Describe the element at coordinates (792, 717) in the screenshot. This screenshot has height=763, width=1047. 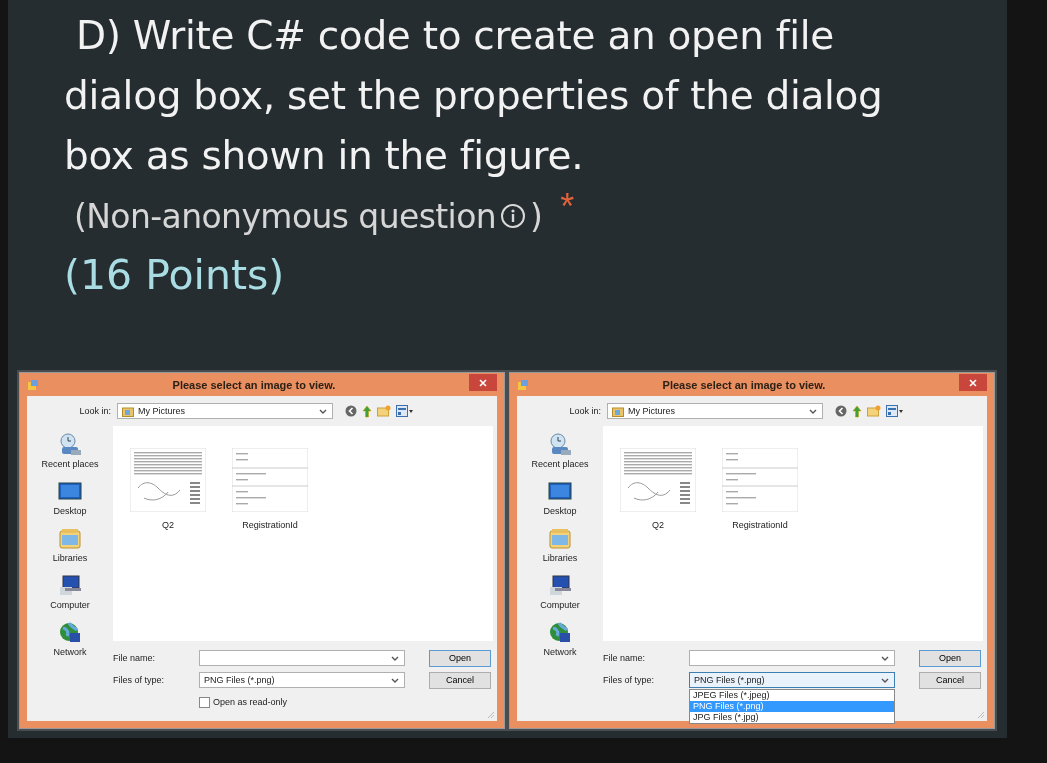
I see `dropdown-option: JPG Files (*.jpg)` at that location.